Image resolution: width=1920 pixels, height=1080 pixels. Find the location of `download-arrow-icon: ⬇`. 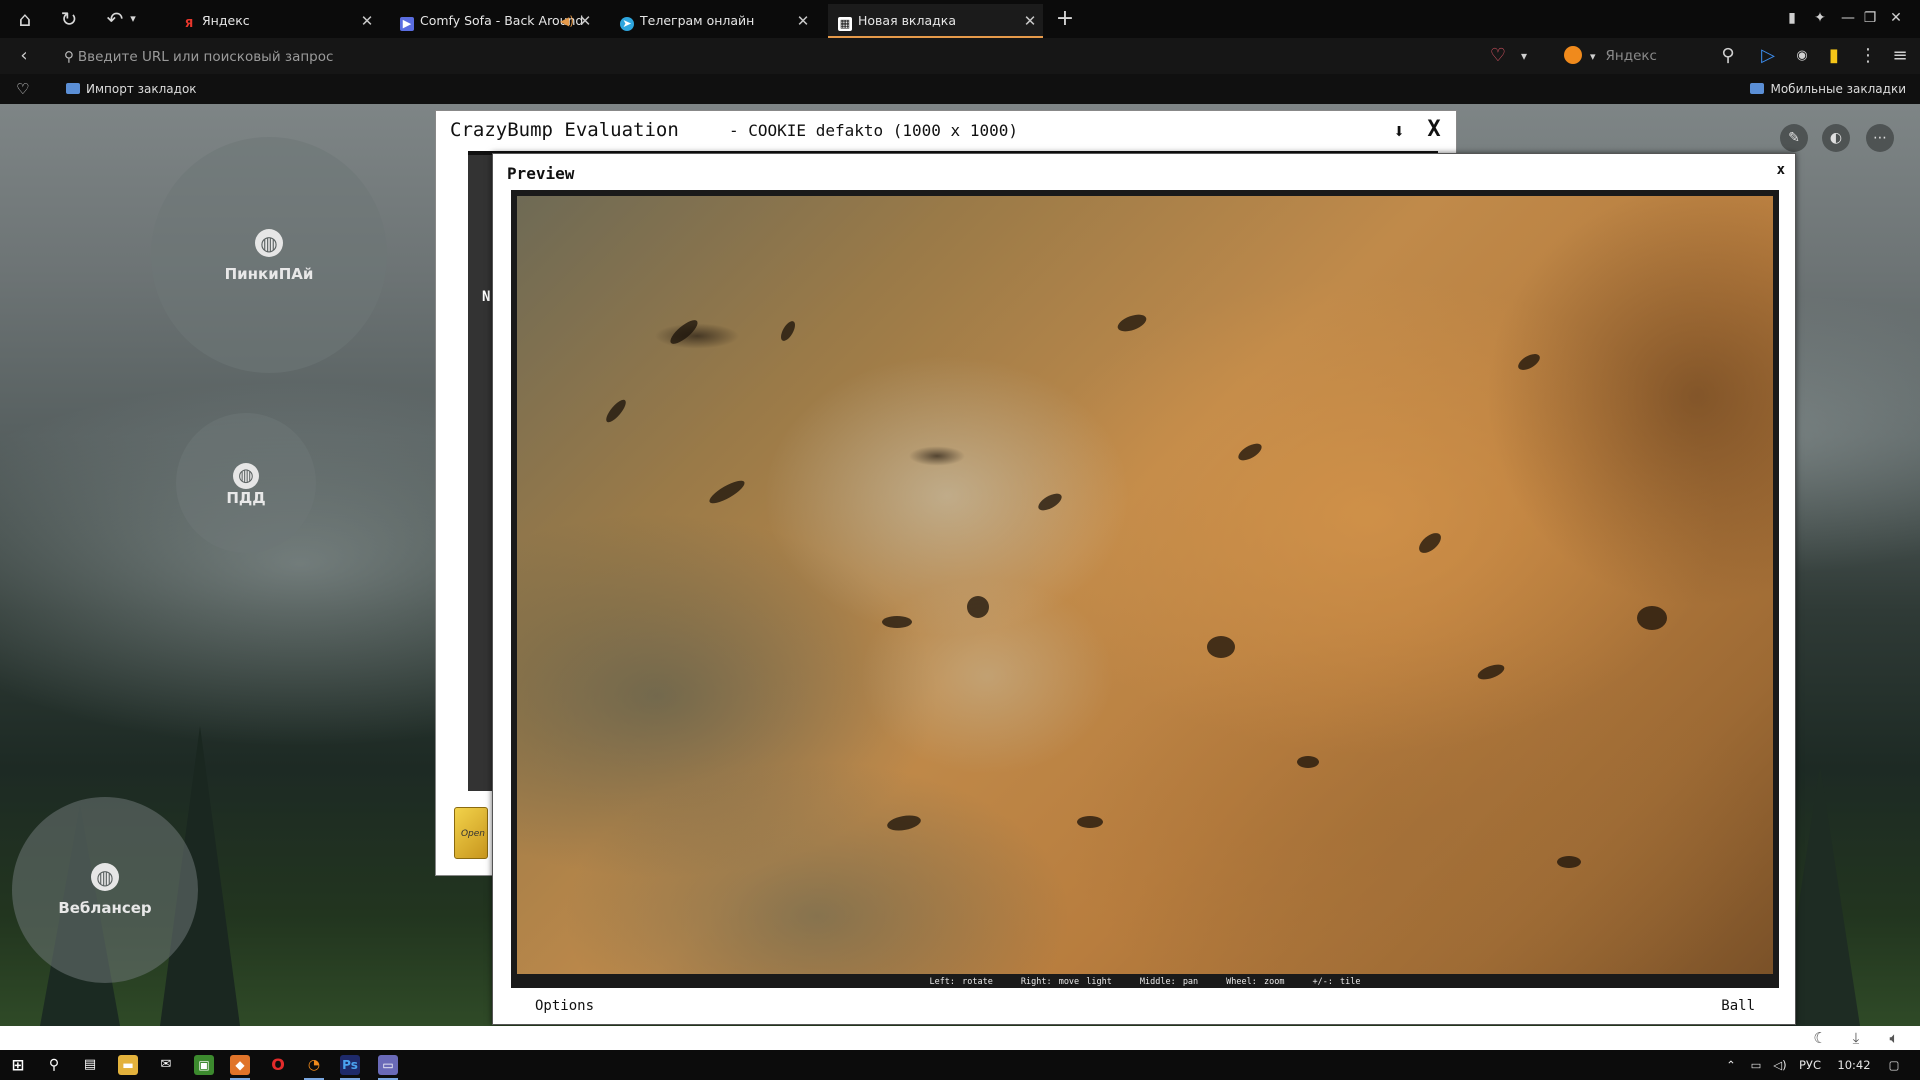

download-arrow-icon: ⬇ is located at coordinates (1399, 131).